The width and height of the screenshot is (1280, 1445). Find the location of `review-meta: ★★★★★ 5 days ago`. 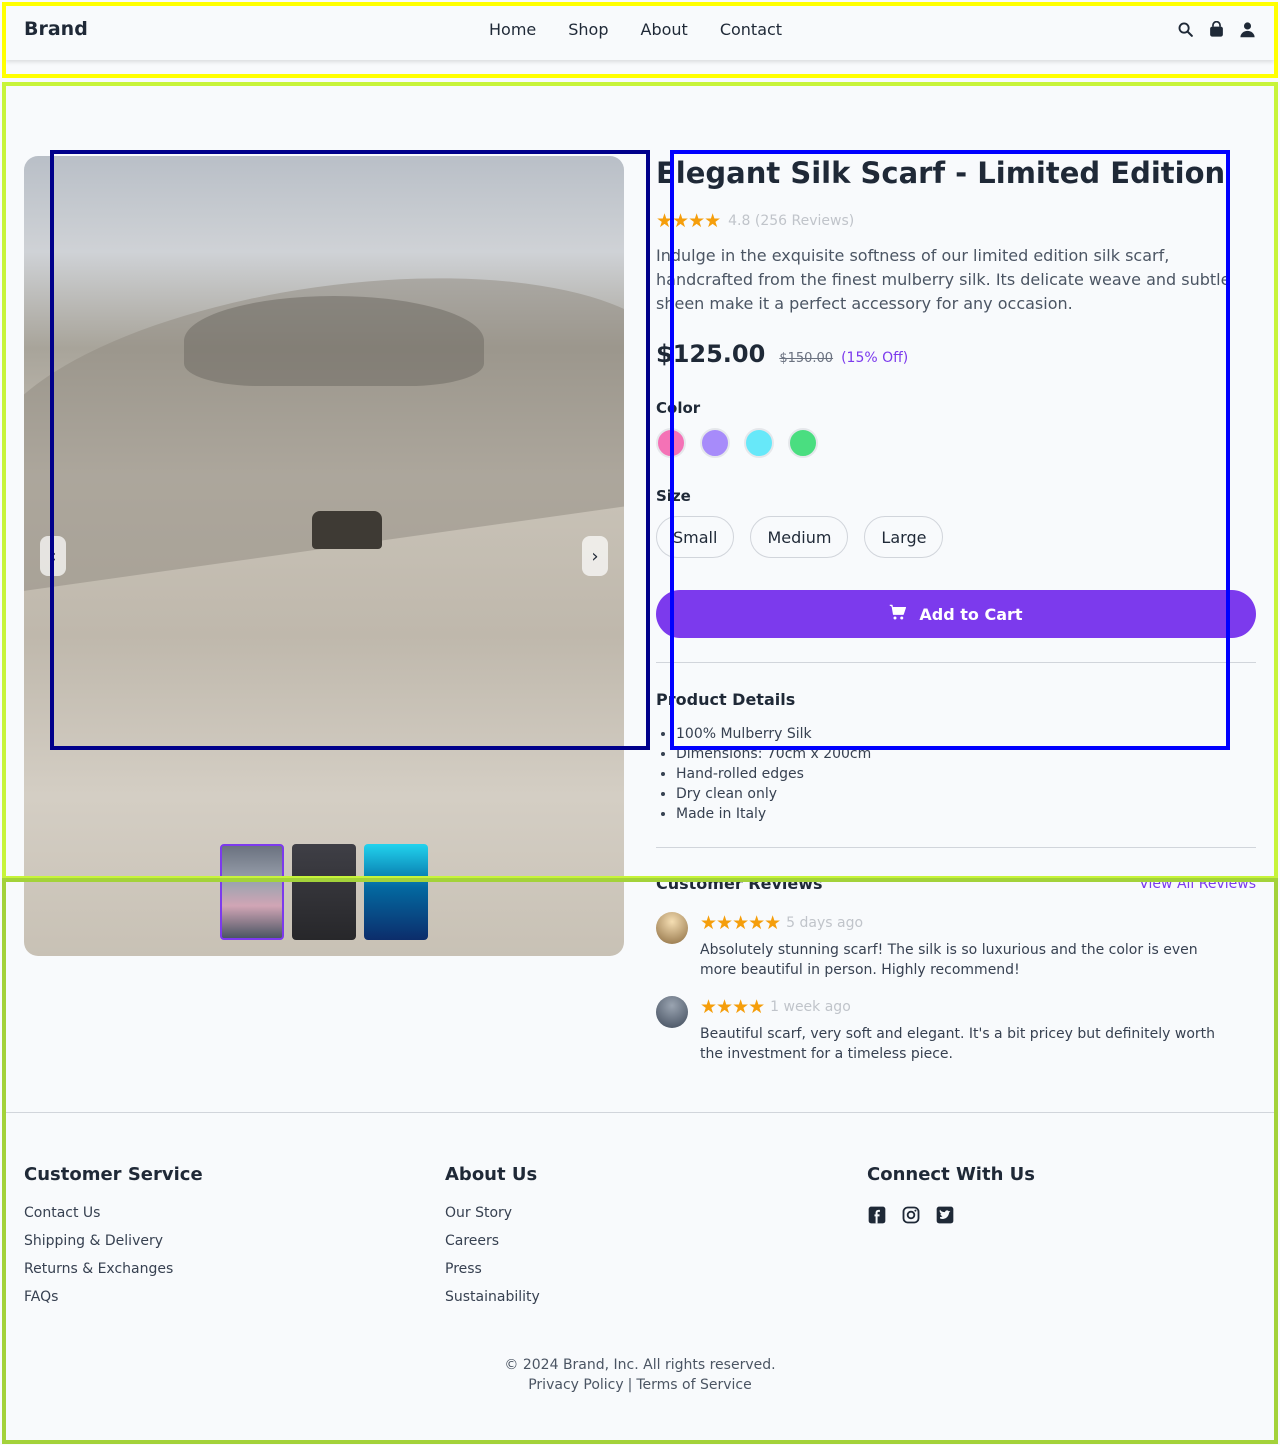

review-meta: ★★★★★ 5 days ago is located at coordinates (781, 923).